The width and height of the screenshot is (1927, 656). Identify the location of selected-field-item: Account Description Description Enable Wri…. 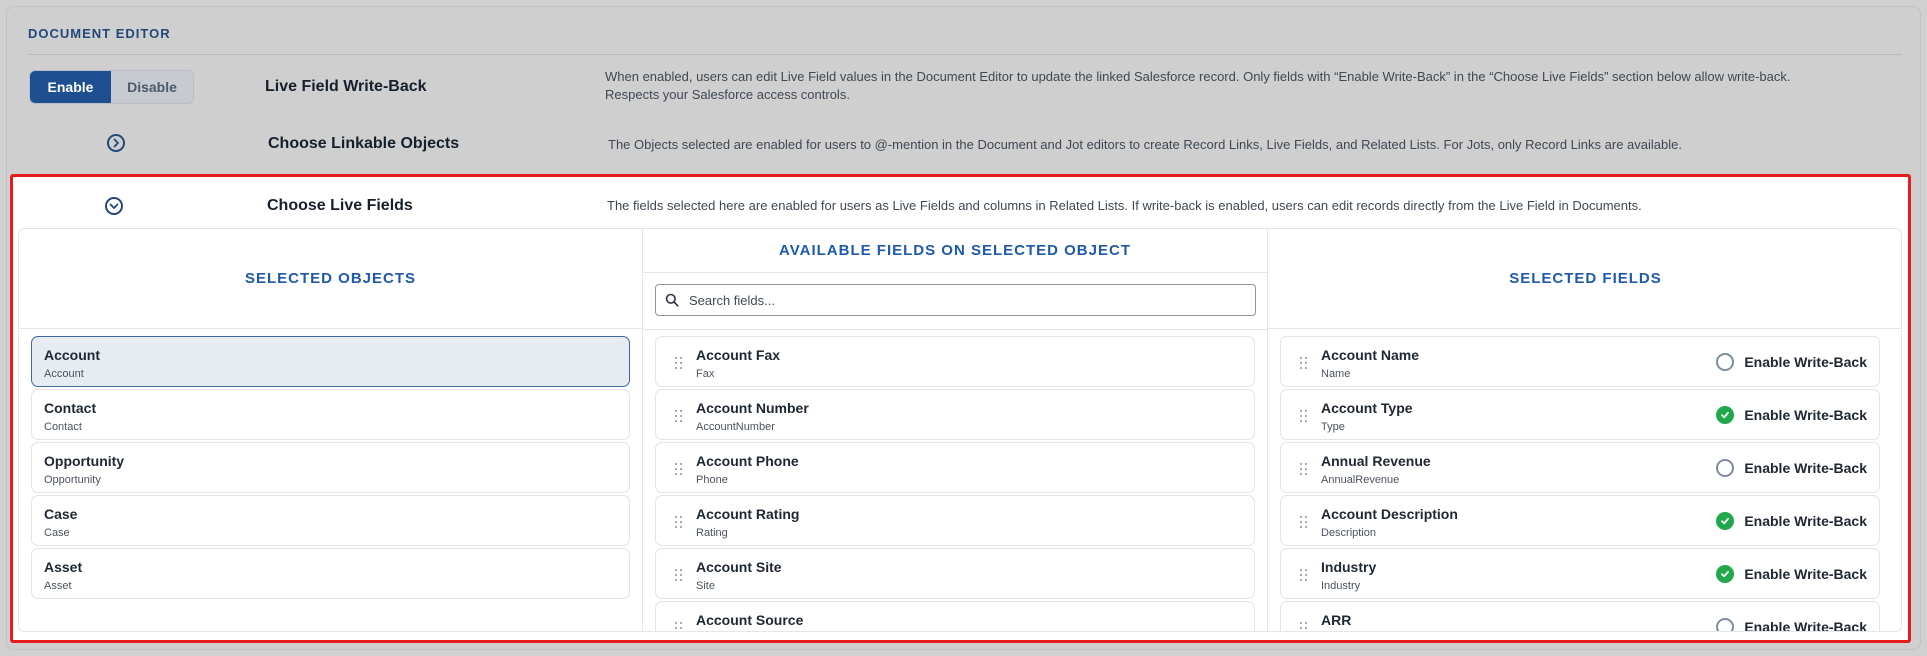
(1580, 520).